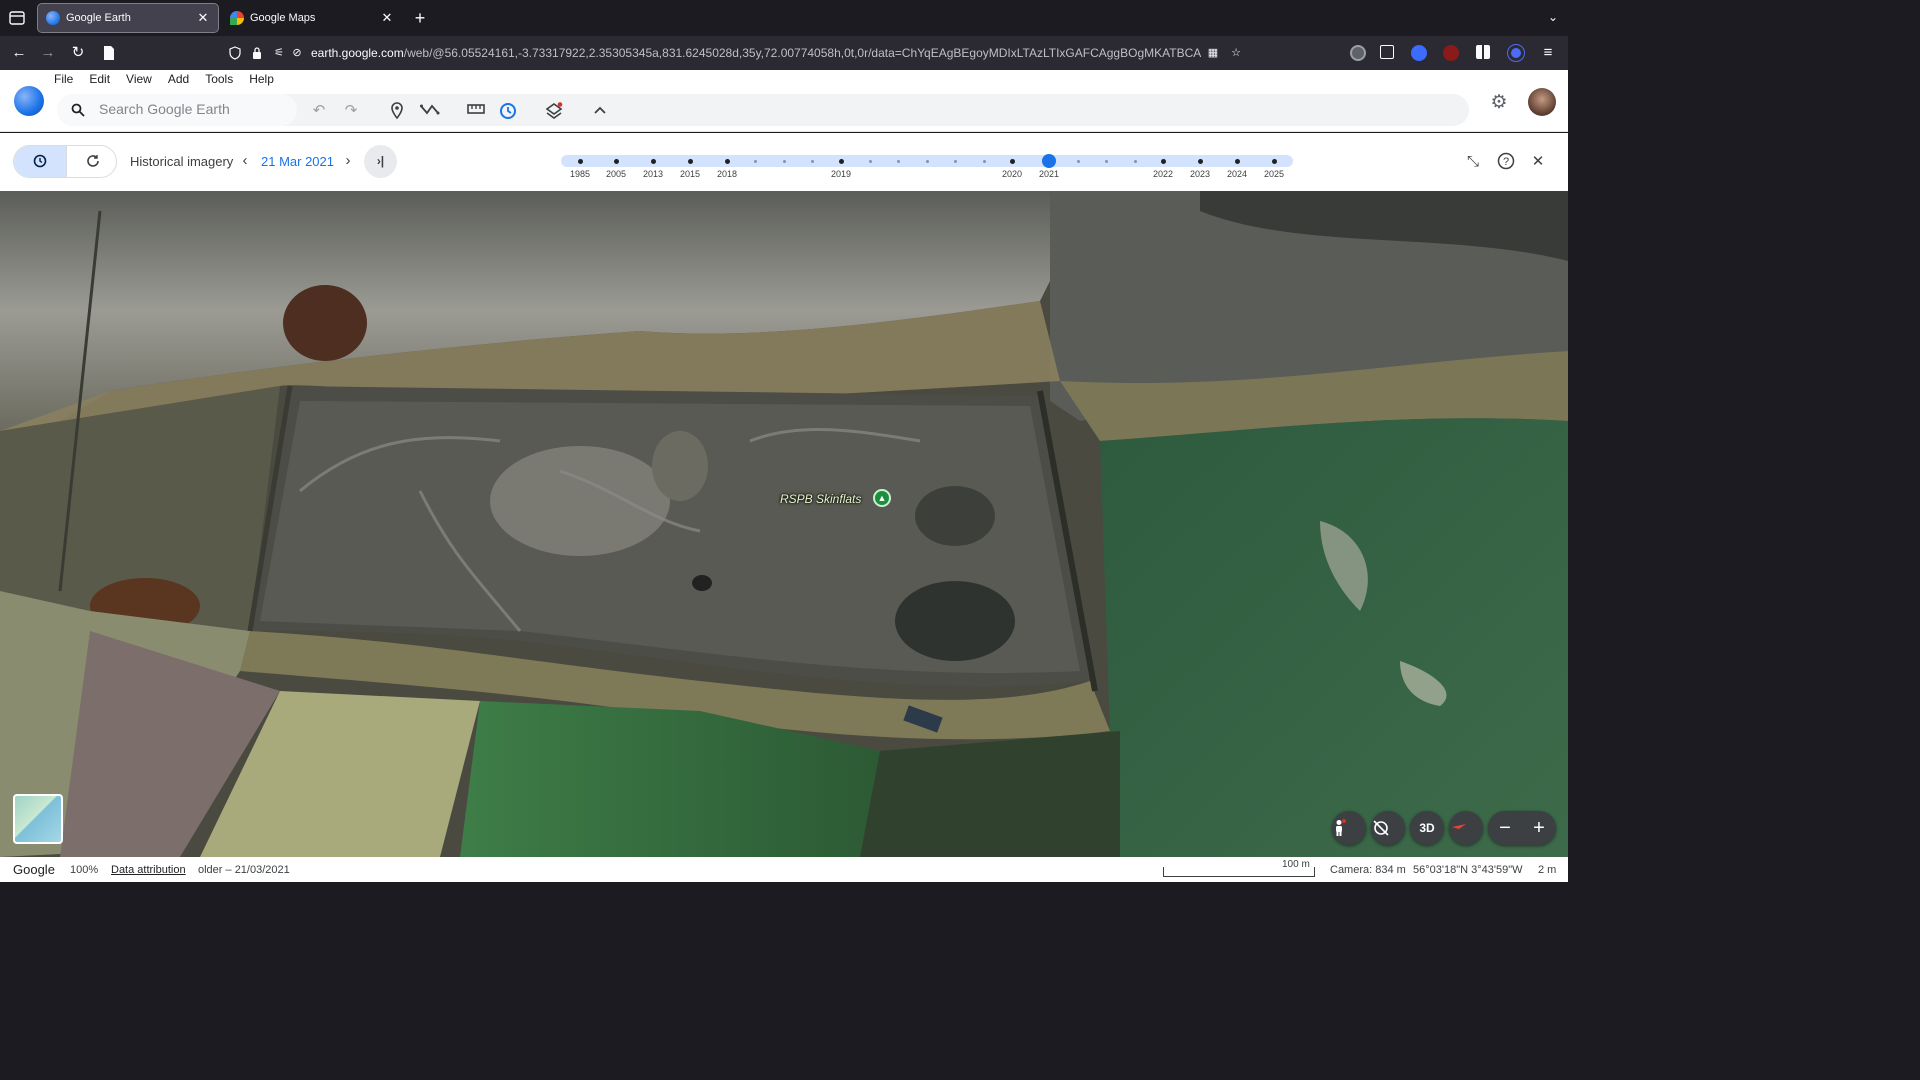  I want to click on current-imagery-date: 21 Mar 2021, so click(297, 161).